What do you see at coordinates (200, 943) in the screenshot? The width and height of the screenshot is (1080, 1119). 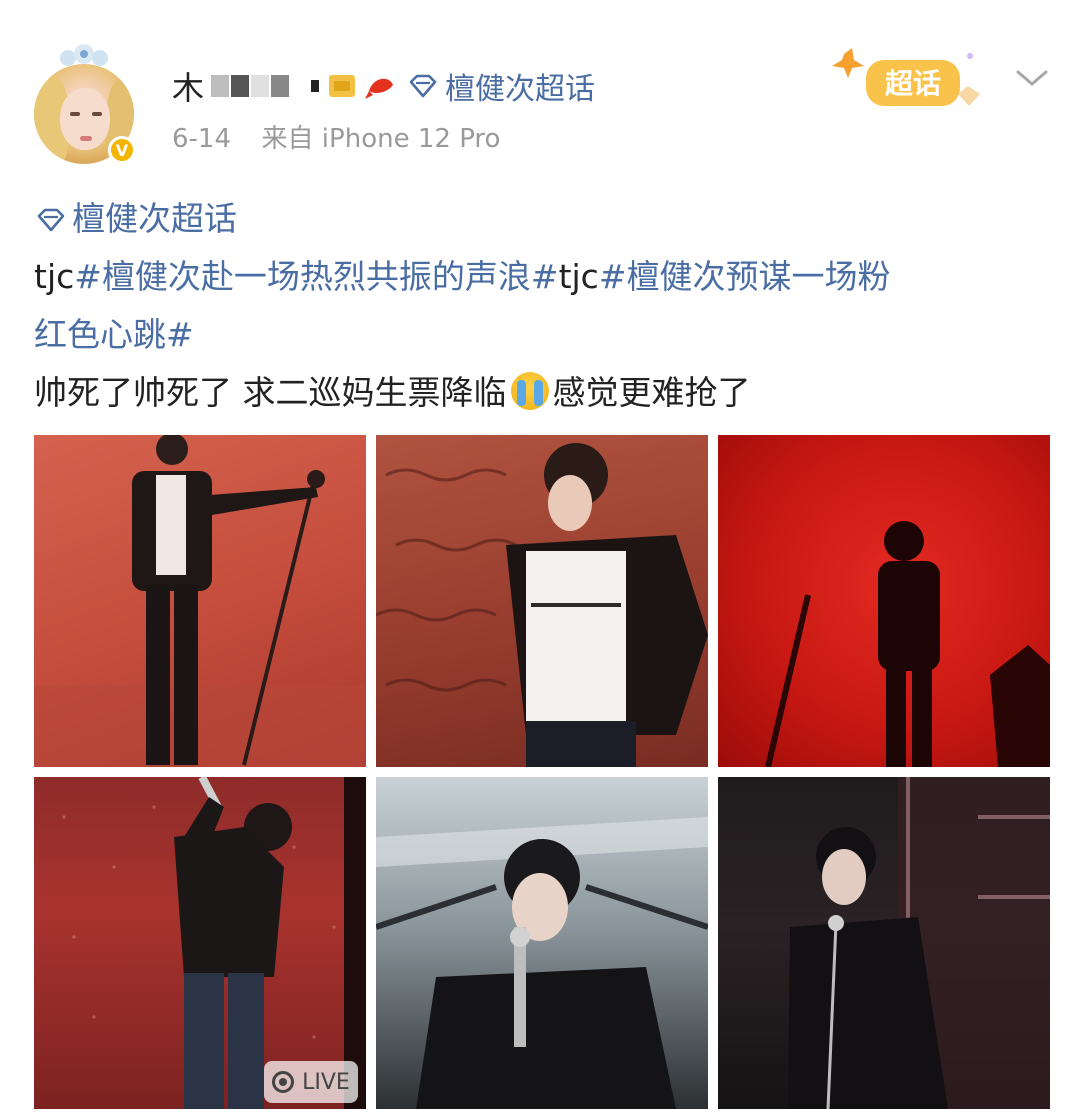 I see `photo-4: LIVE` at bounding box center [200, 943].